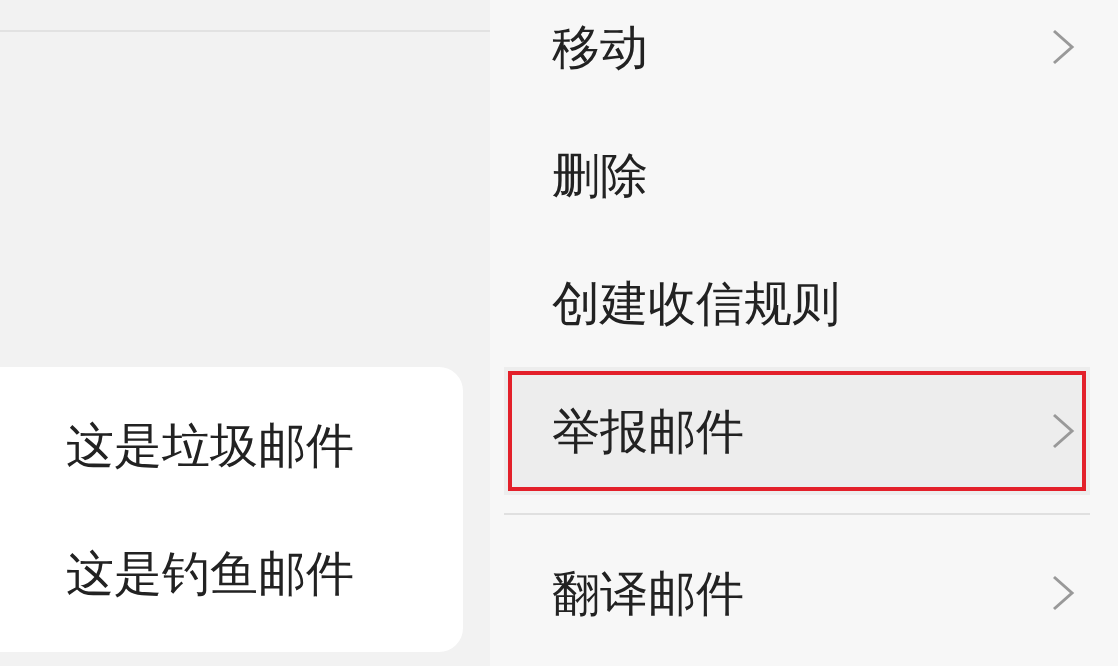 Image resolution: width=1118 pixels, height=666 pixels. Describe the element at coordinates (210, 573) in the screenshot. I see `menu-item: 这是钓鱼邮件` at that location.